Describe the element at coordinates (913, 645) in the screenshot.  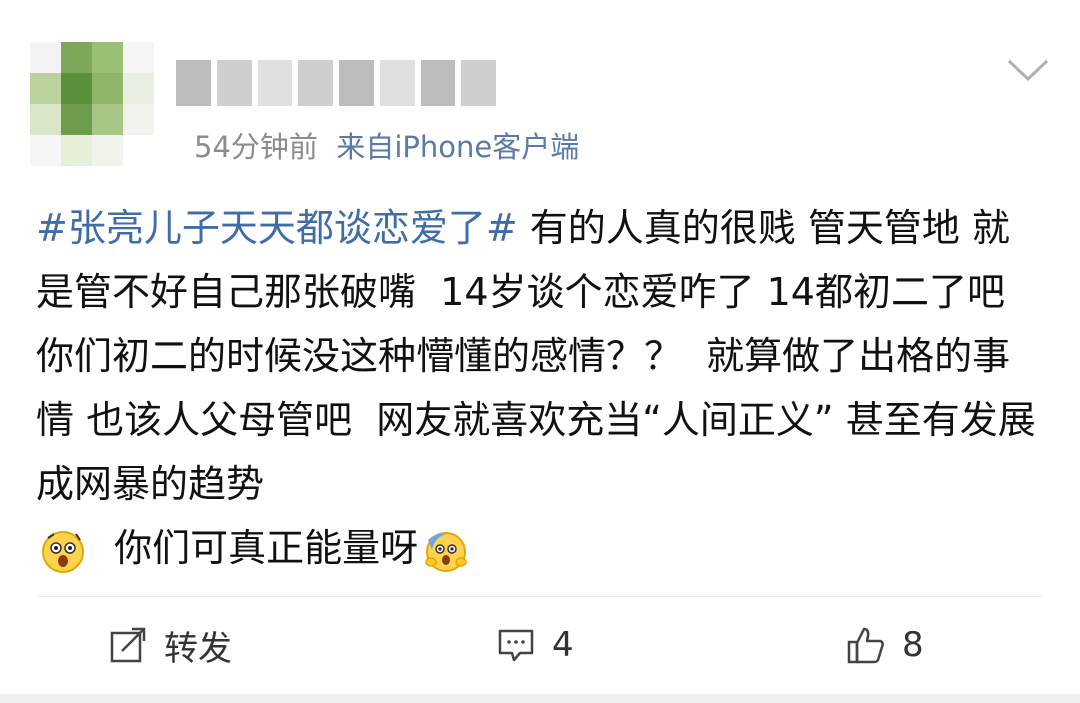
I see `like-count: 8` at that location.